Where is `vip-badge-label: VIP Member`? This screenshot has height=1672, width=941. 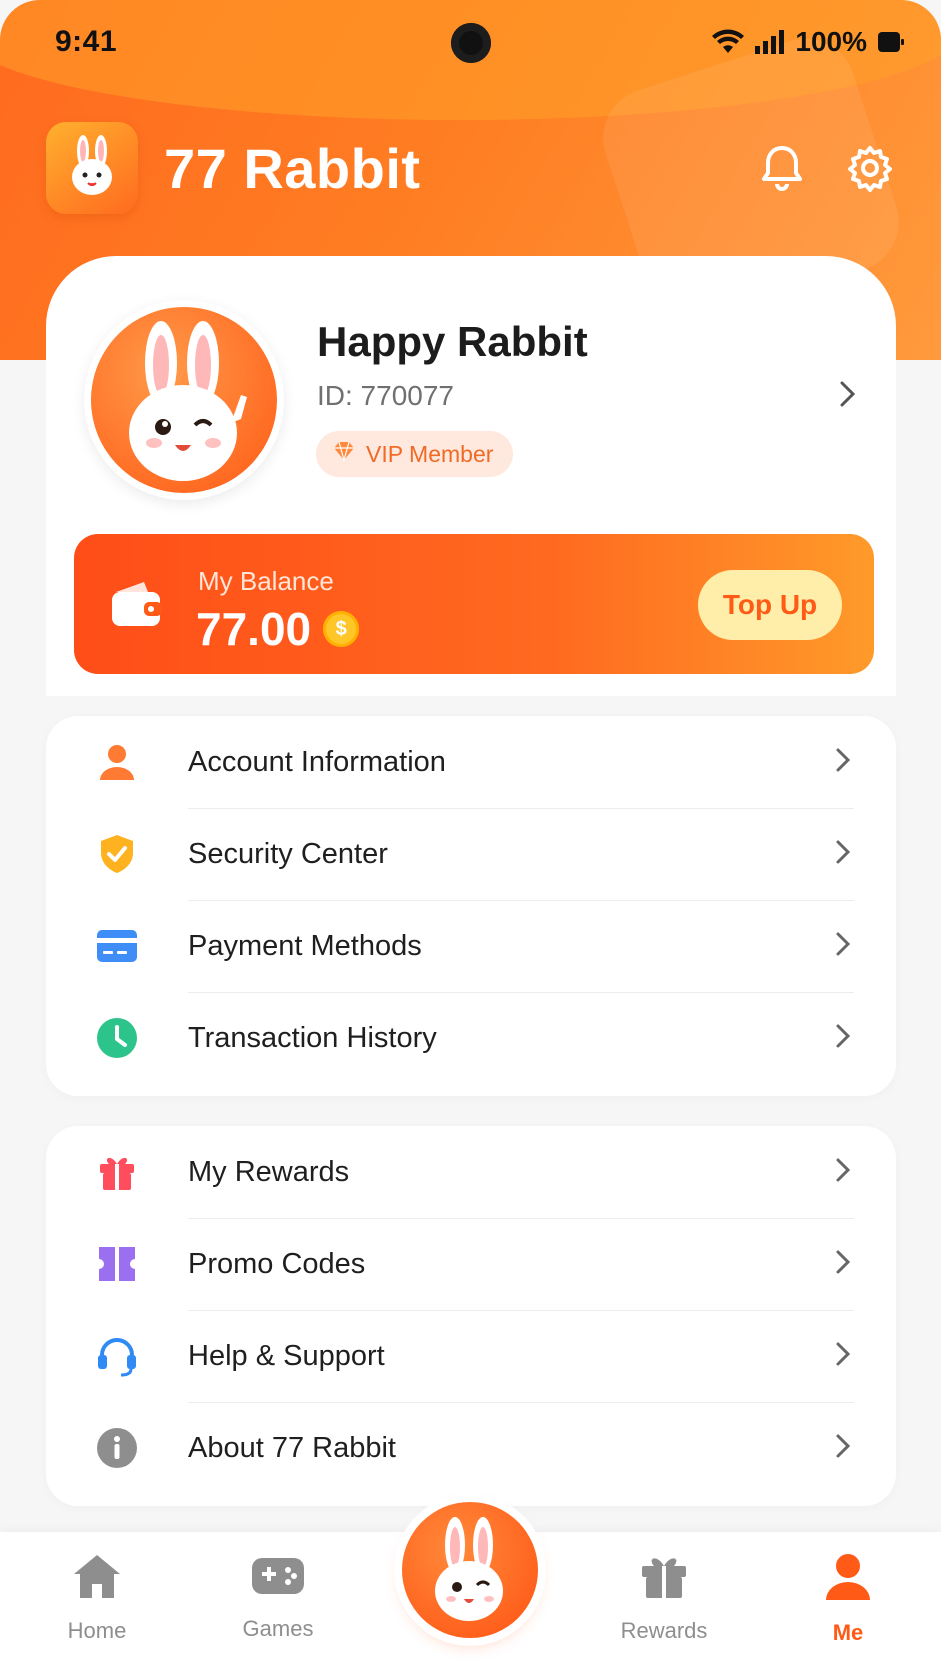
vip-badge-label: VIP Member is located at coordinates (430, 453).